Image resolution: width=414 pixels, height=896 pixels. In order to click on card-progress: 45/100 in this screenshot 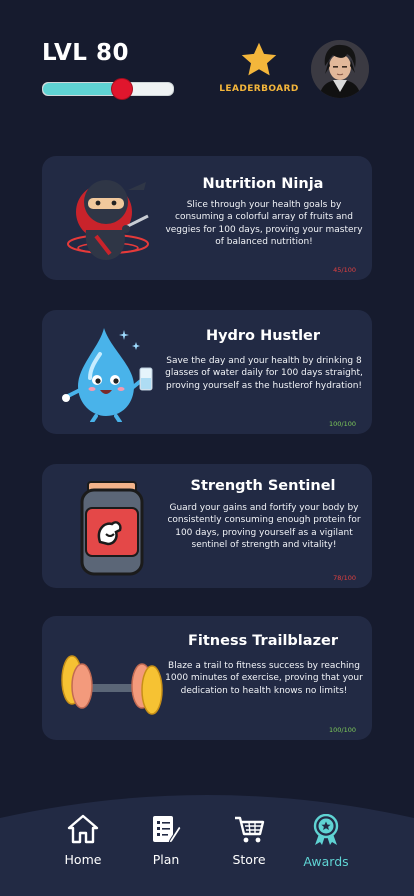, I will do `click(344, 270)`.